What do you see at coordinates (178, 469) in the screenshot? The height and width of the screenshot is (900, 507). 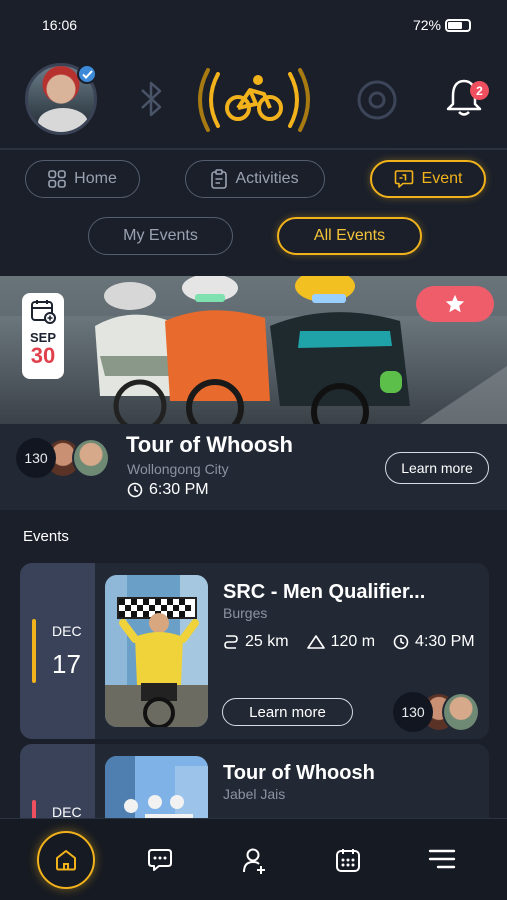 I see `featured-location: Wollongong City` at bounding box center [178, 469].